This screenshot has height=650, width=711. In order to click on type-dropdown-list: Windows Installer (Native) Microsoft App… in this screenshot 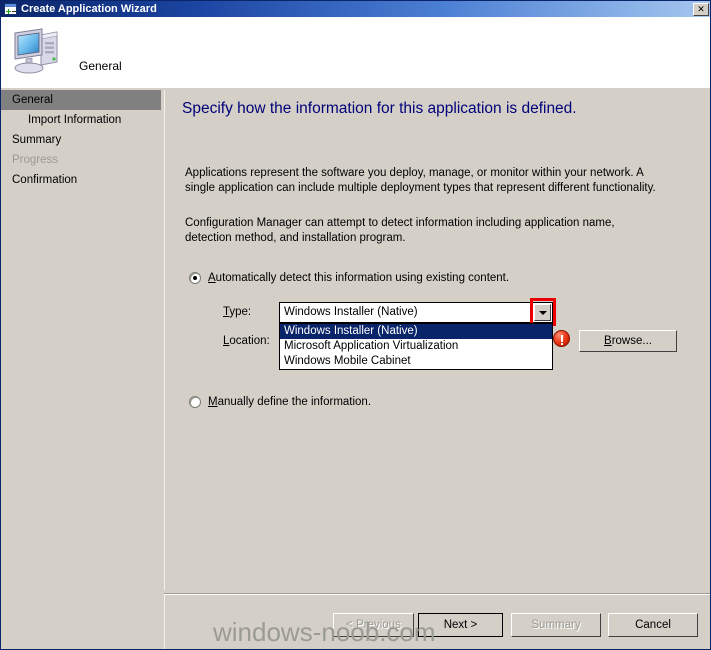, I will do `click(416, 346)`.